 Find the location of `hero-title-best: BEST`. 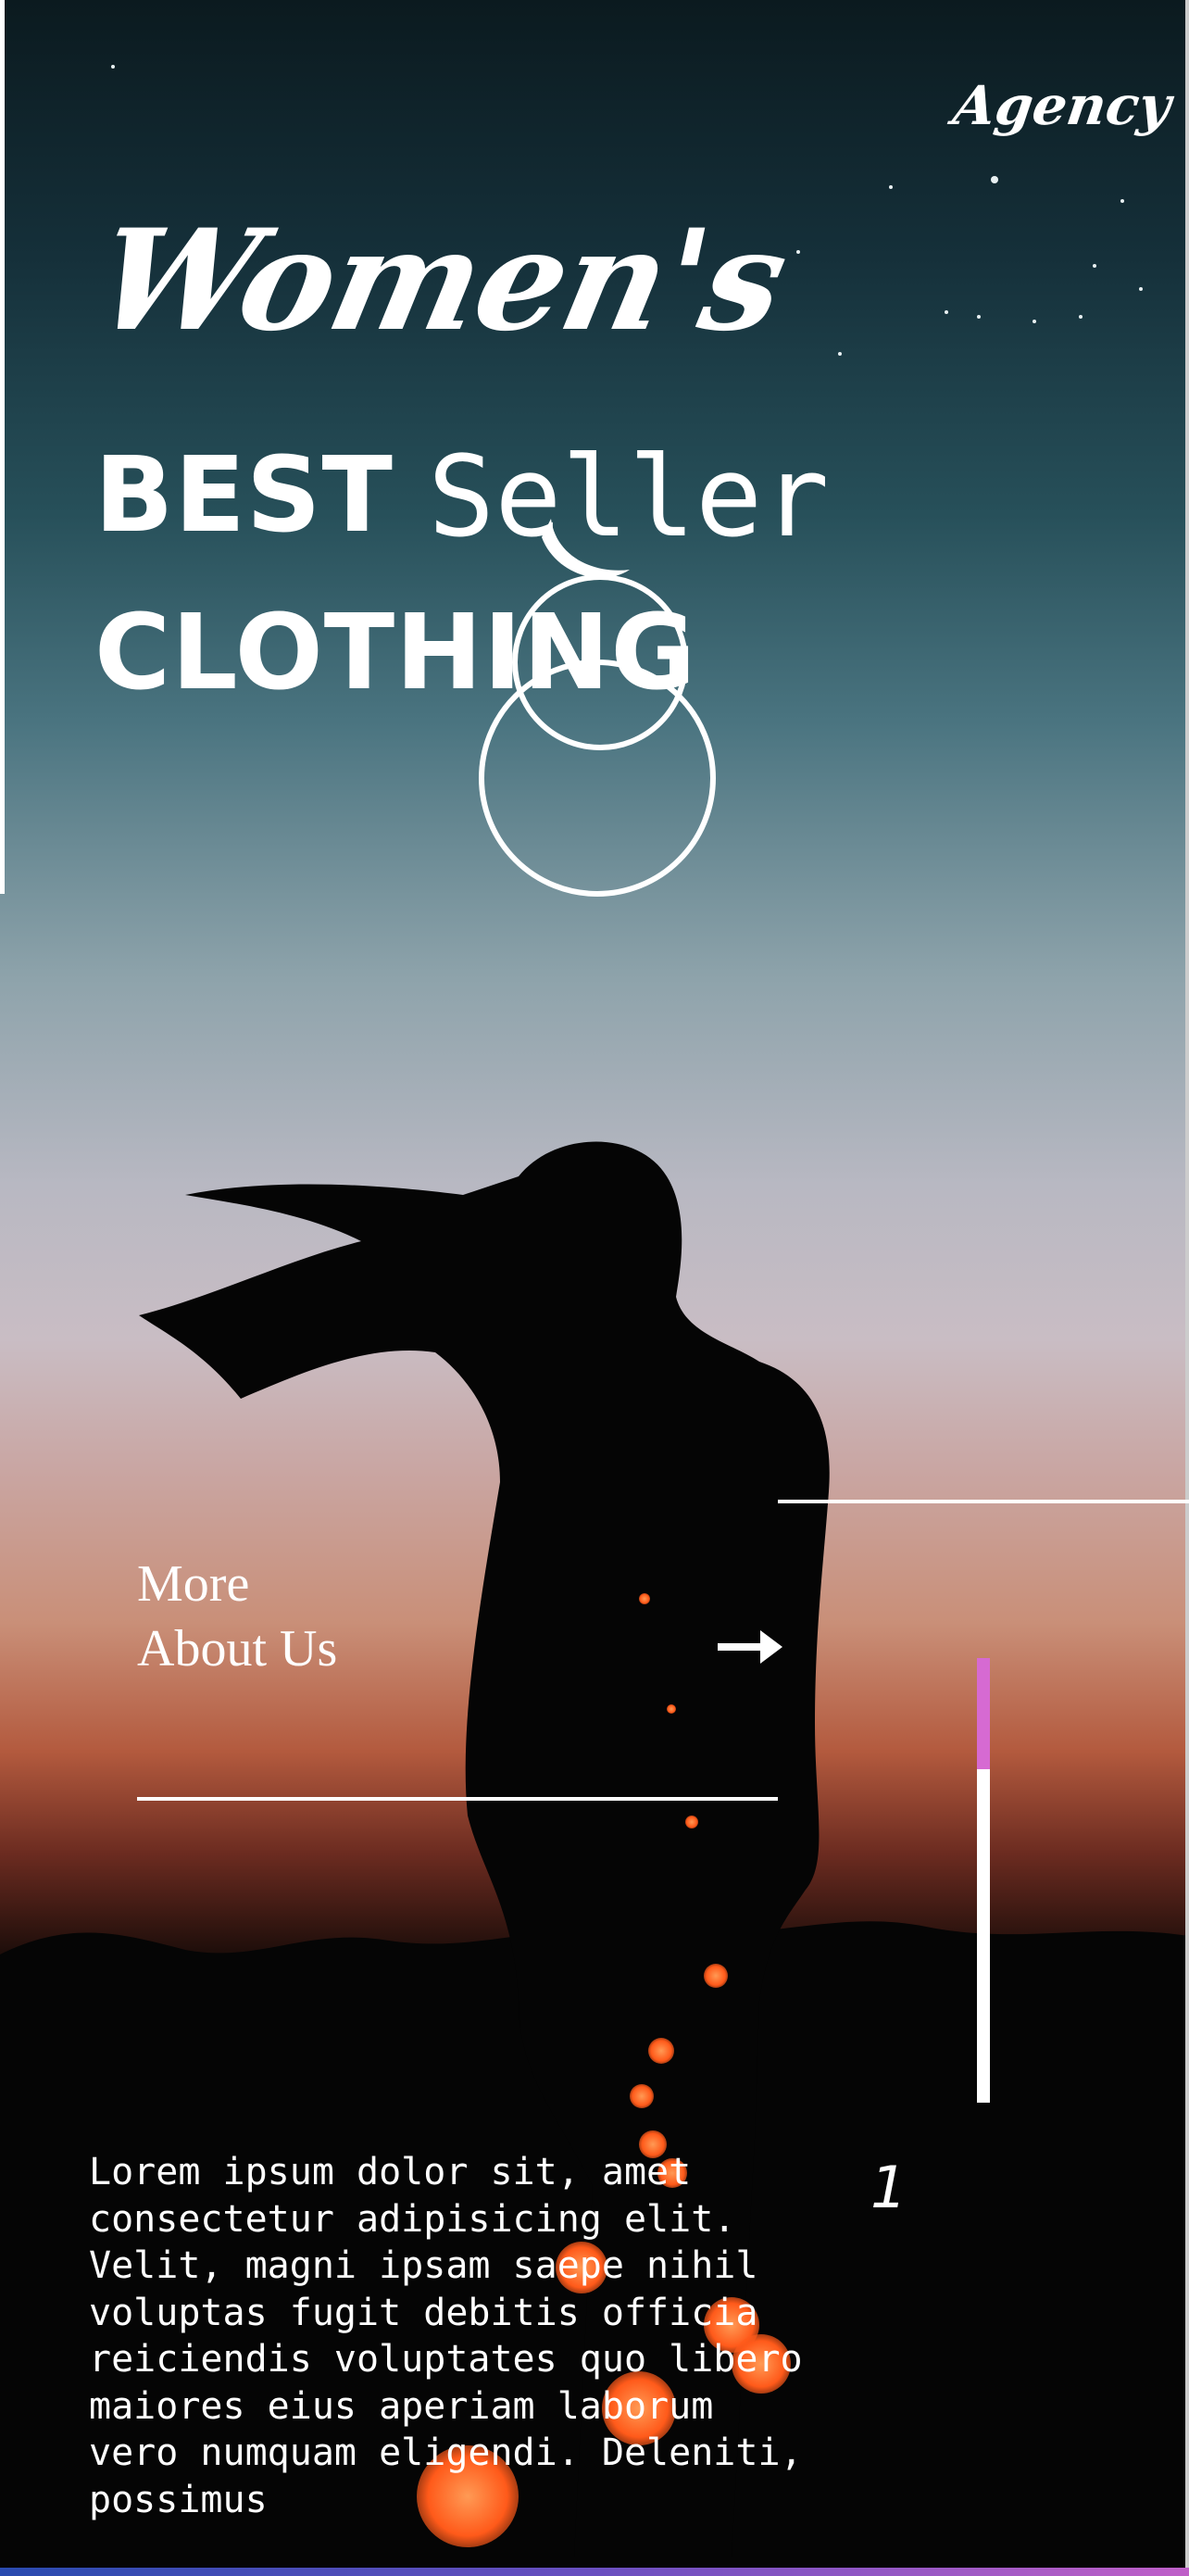

hero-title-best: BEST is located at coordinates (244, 495).